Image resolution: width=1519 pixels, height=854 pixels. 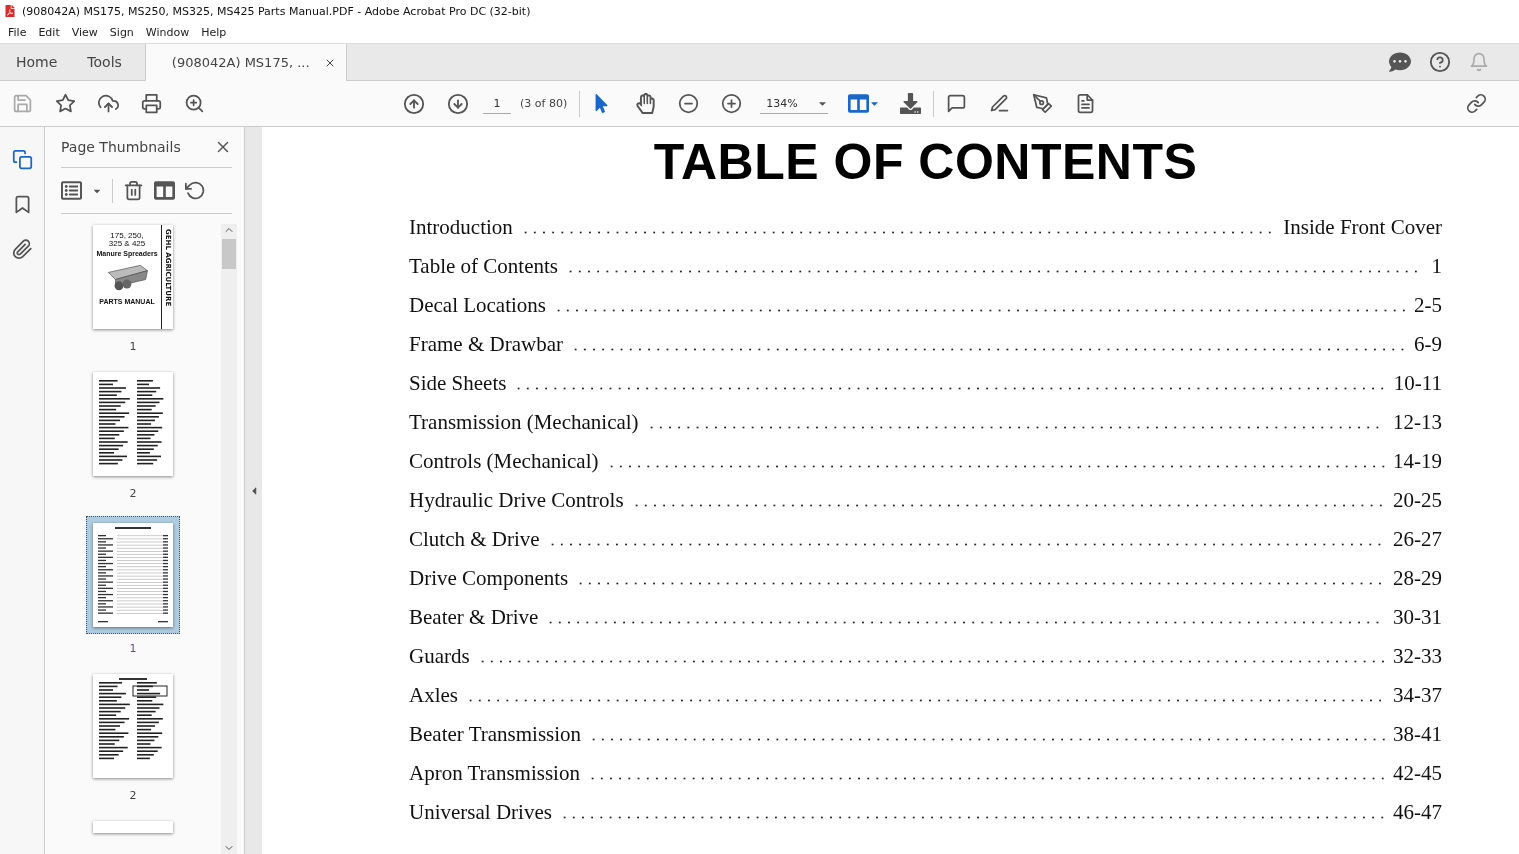 What do you see at coordinates (474, 539) in the screenshot?
I see `toc-title: Clutch & Drive` at bounding box center [474, 539].